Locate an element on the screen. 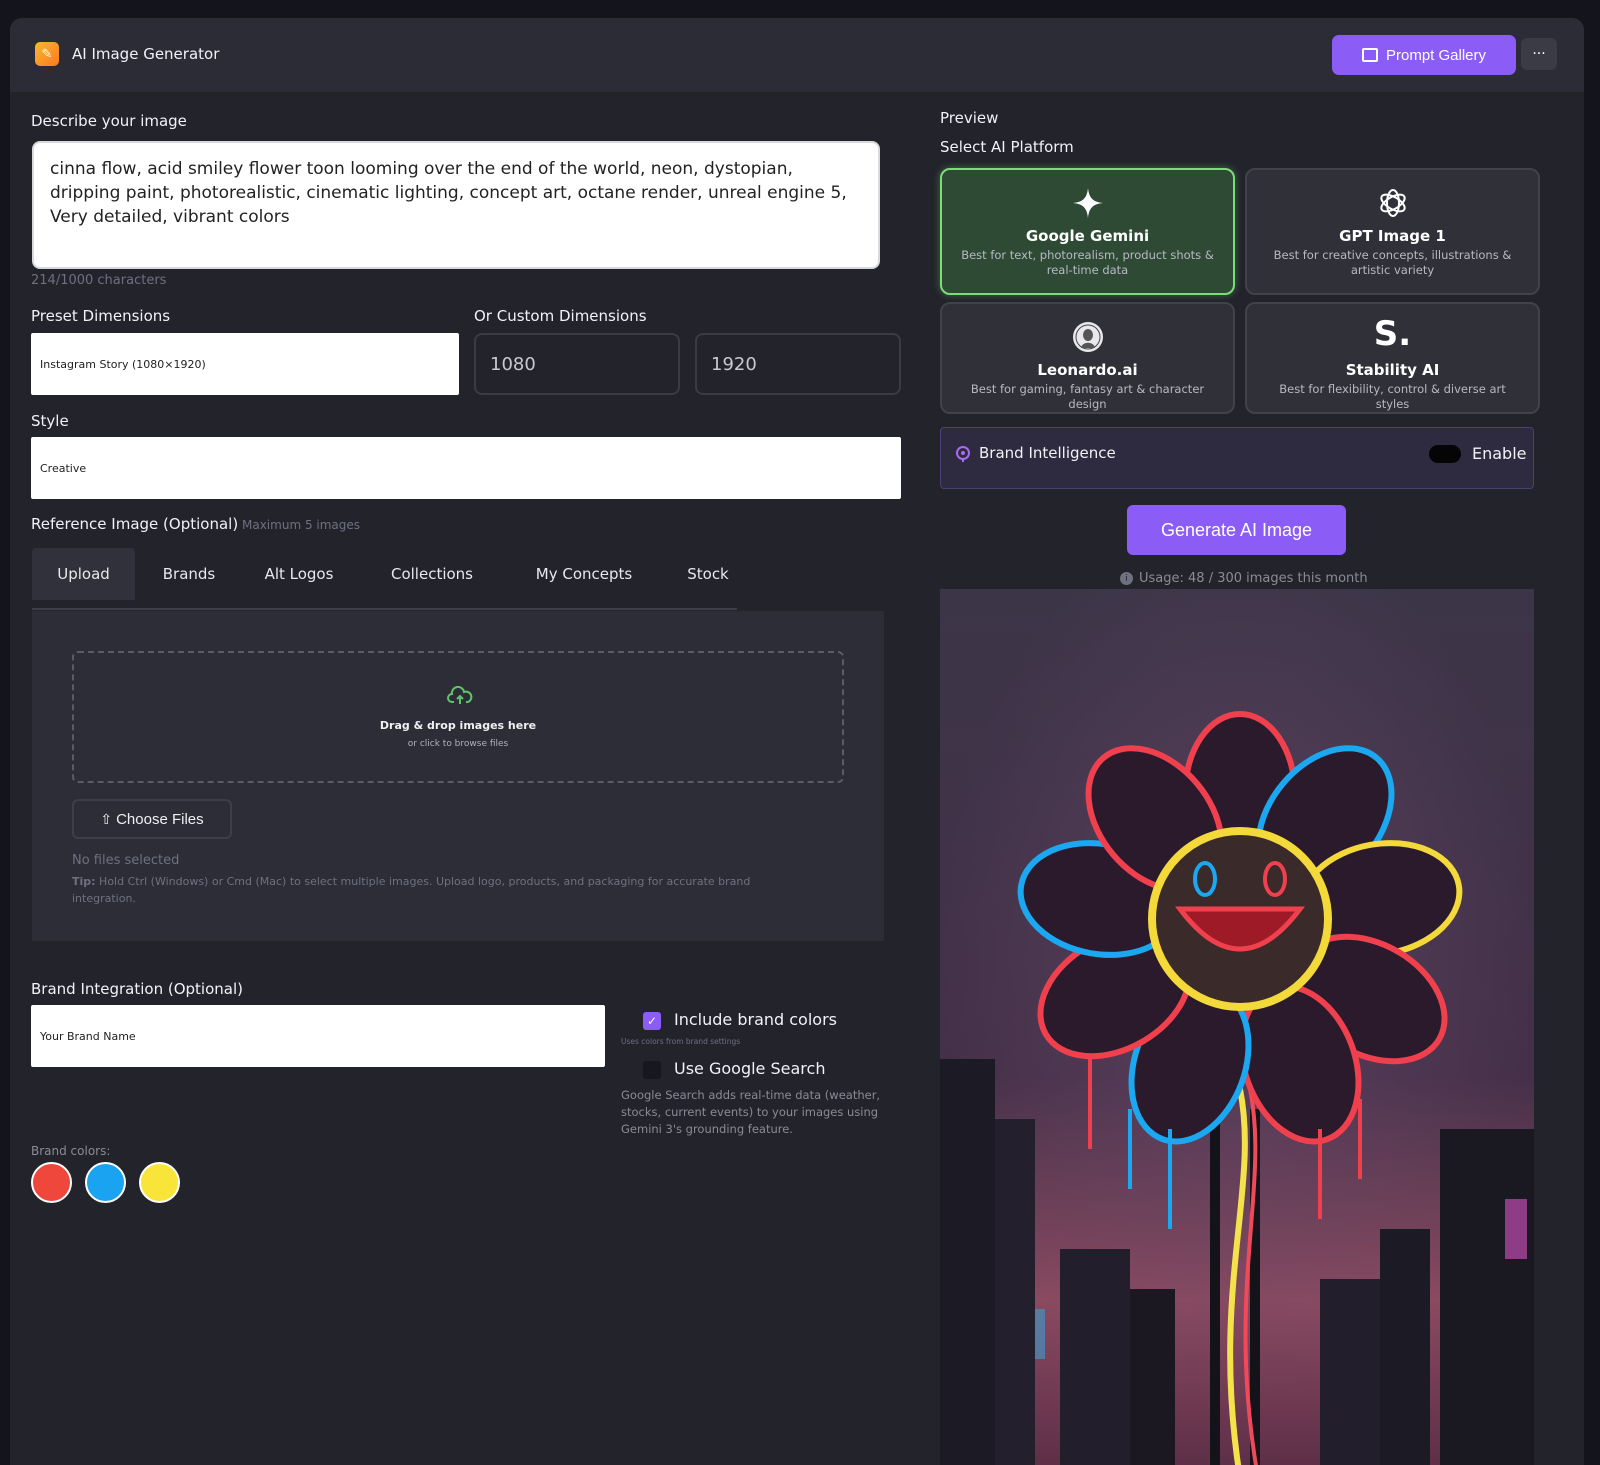 This screenshot has width=1600, height=1465. usage-text: Usage: 48 / 300 images this month is located at coordinates (1253, 578).